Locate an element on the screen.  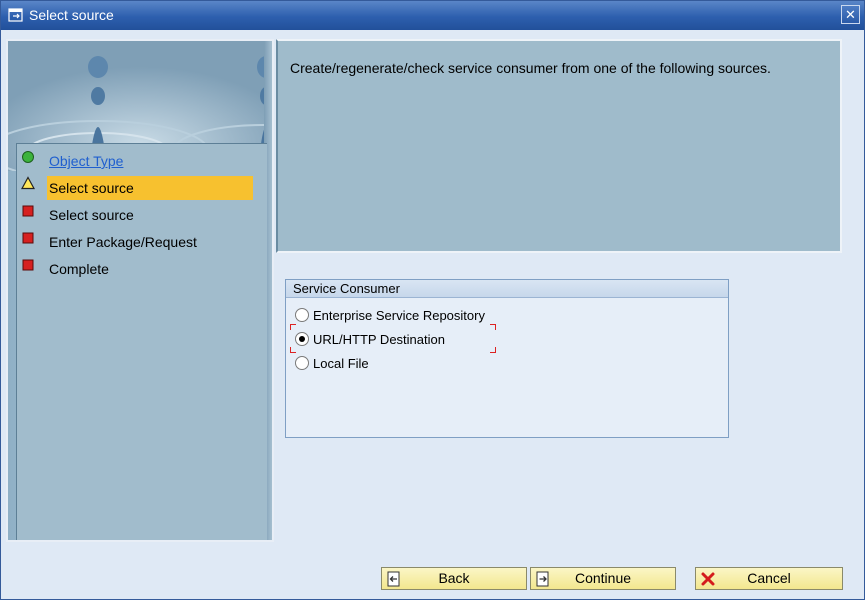
cancel-label: Cancel is located at coordinates (769, 578).